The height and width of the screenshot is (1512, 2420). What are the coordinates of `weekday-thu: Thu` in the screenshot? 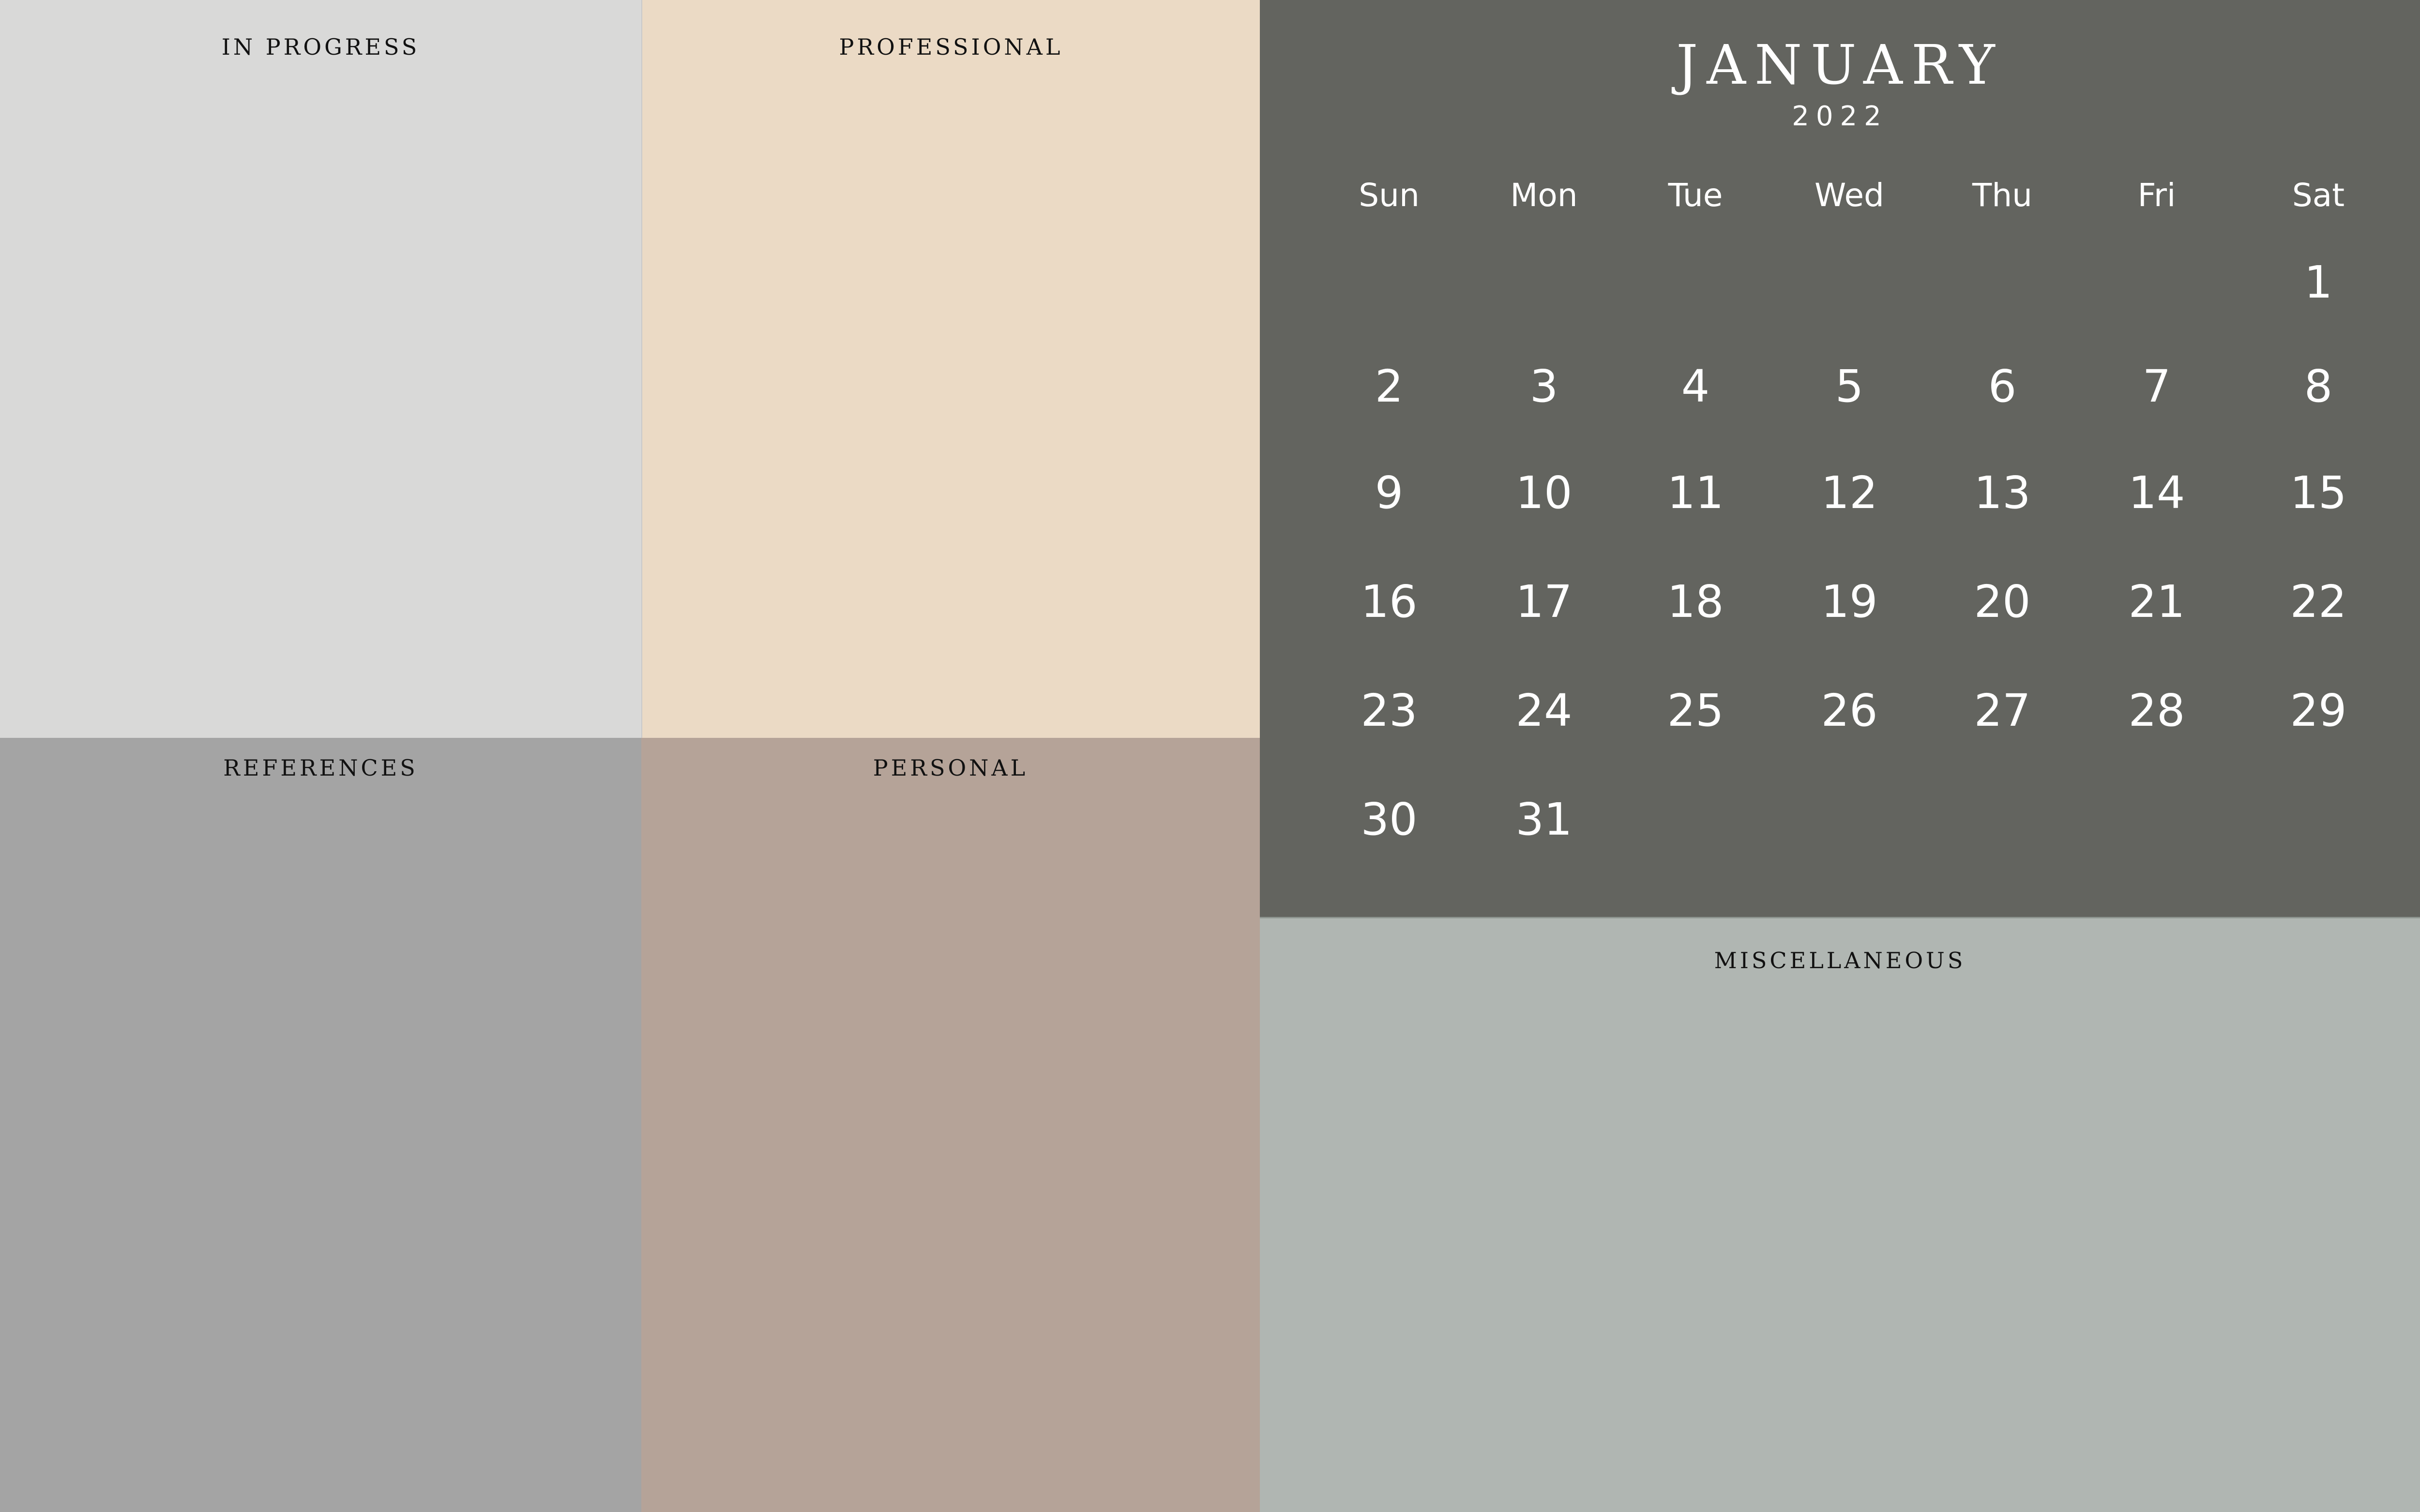 It's located at (2002, 195).